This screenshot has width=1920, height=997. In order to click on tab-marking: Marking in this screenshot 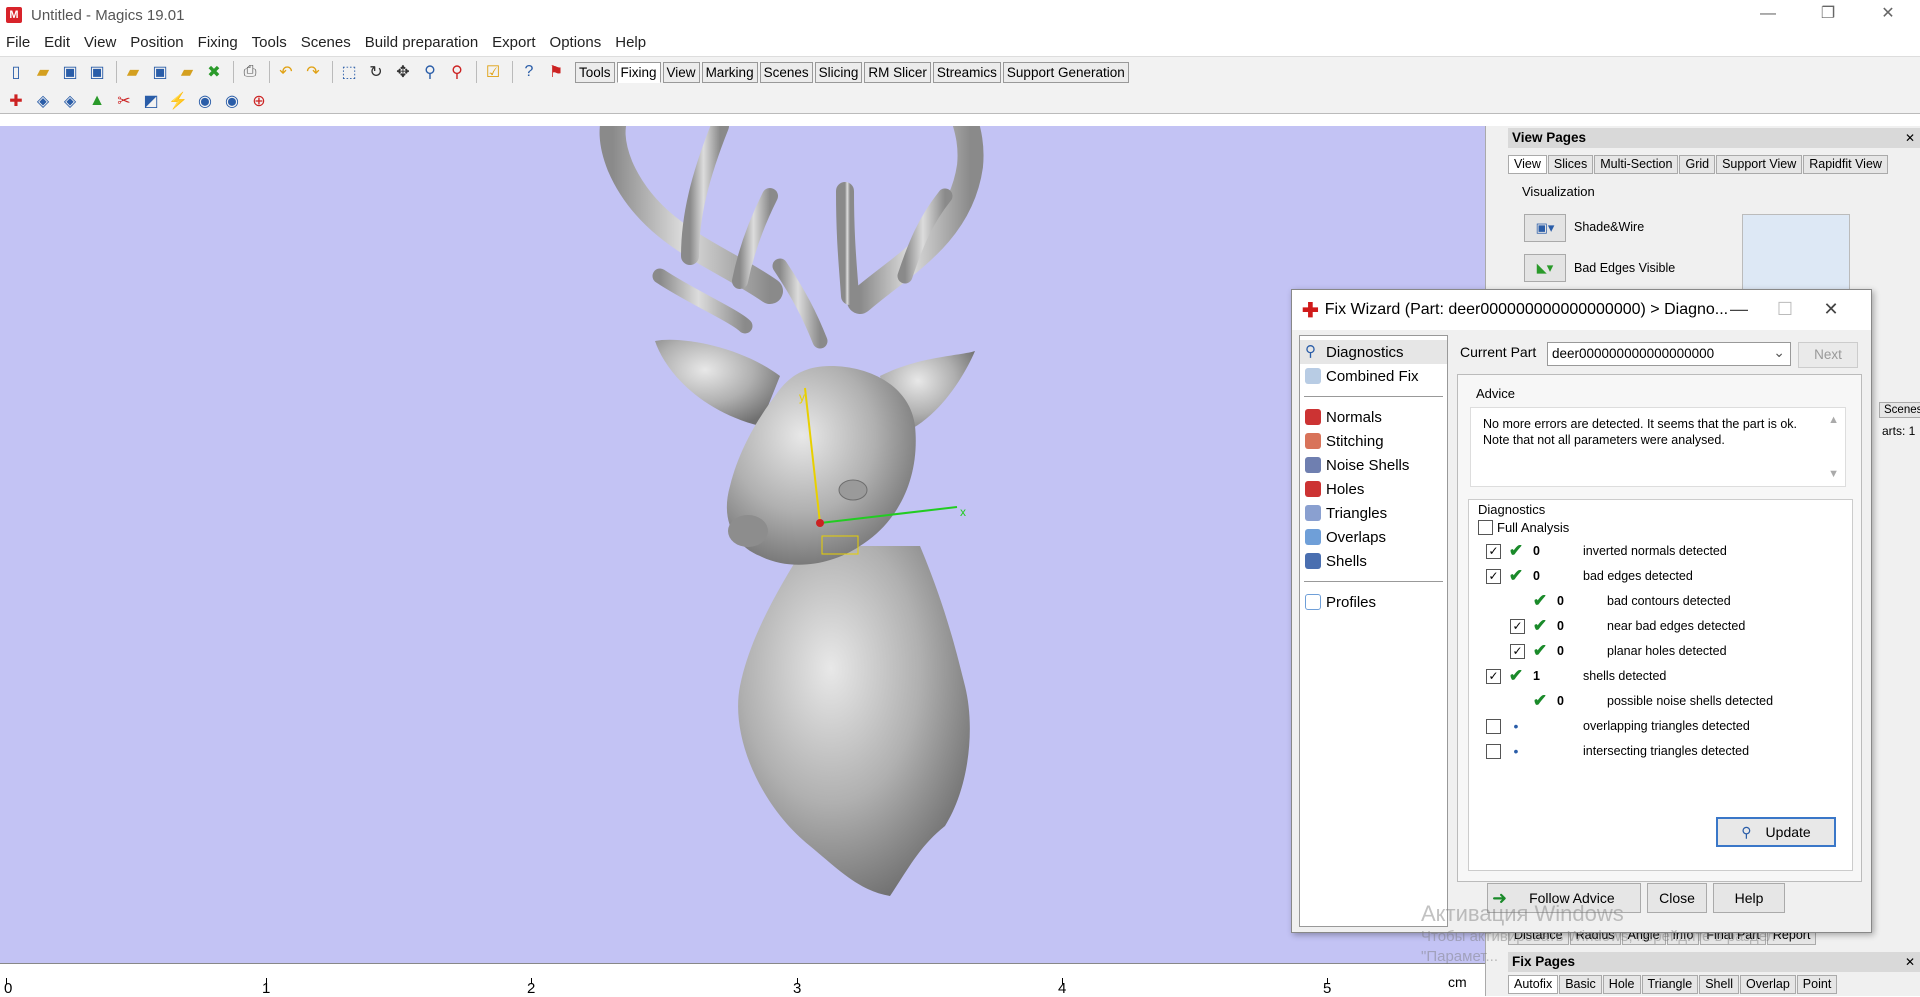, I will do `click(729, 72)`.